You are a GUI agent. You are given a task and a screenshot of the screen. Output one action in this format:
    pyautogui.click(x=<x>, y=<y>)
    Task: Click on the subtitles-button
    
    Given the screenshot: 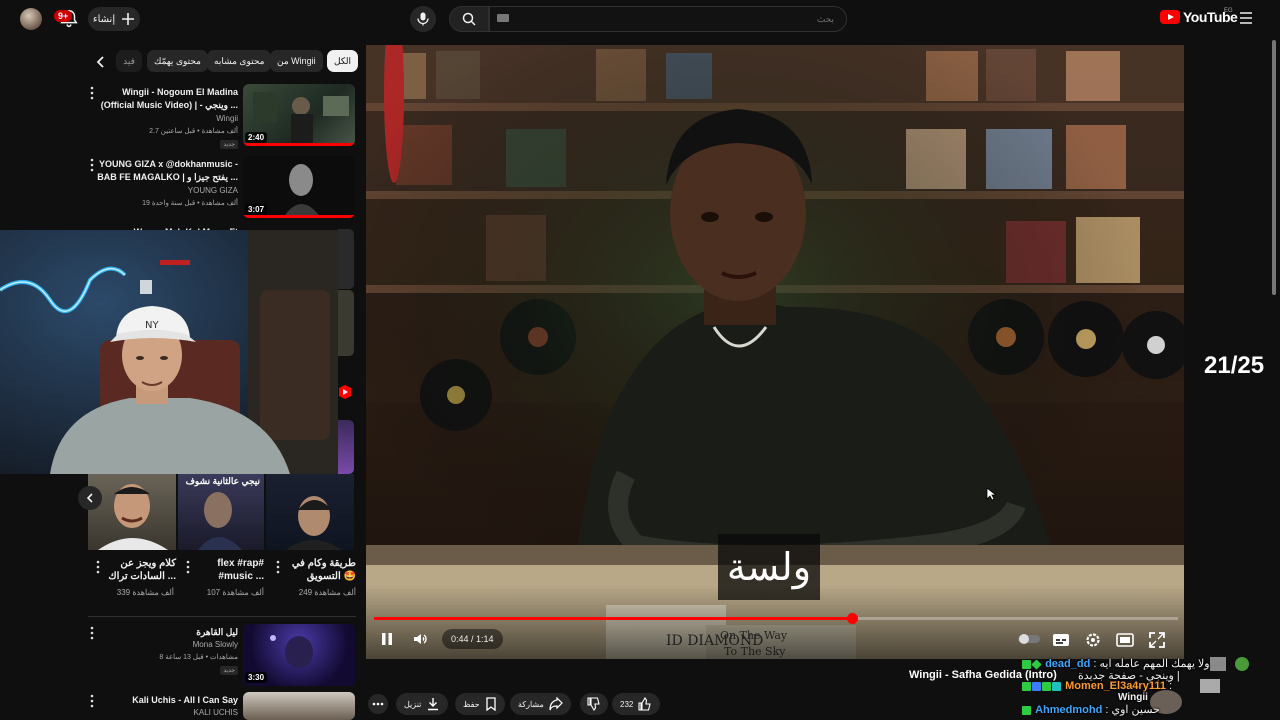 What is the action you would take?
    pyautogui.click(x=1061, y=640)
    